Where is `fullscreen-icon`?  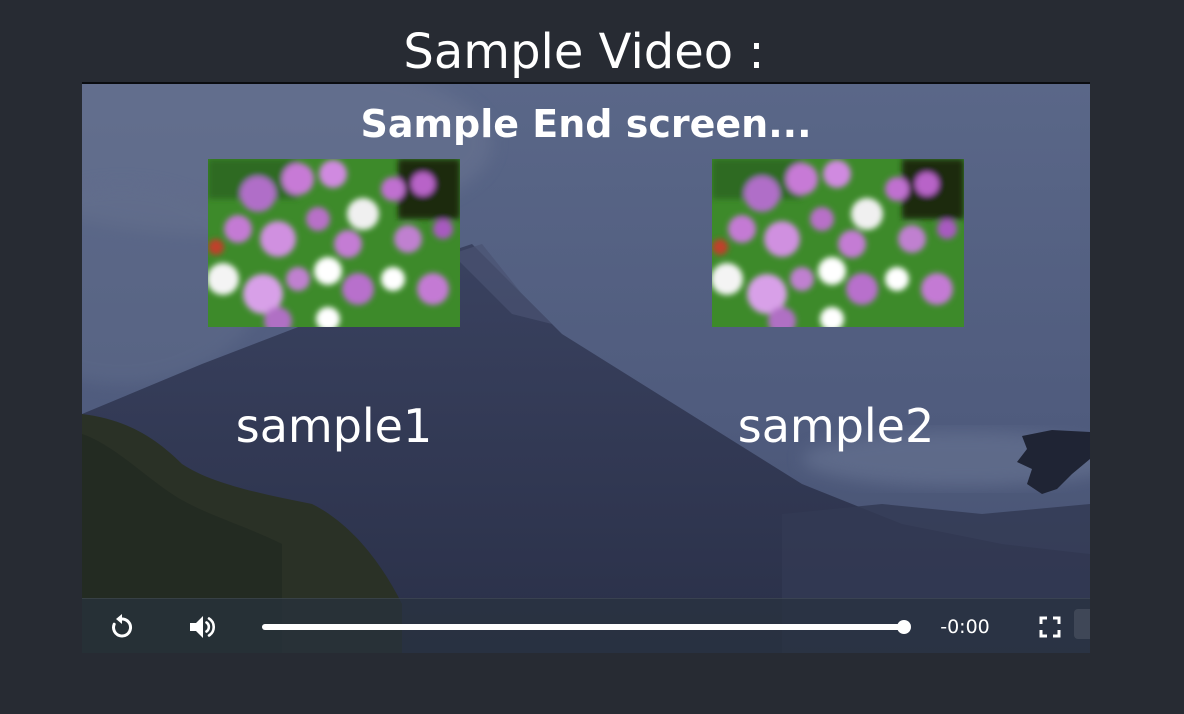 fullscreen-icon is located at coordinates (1050, 627).